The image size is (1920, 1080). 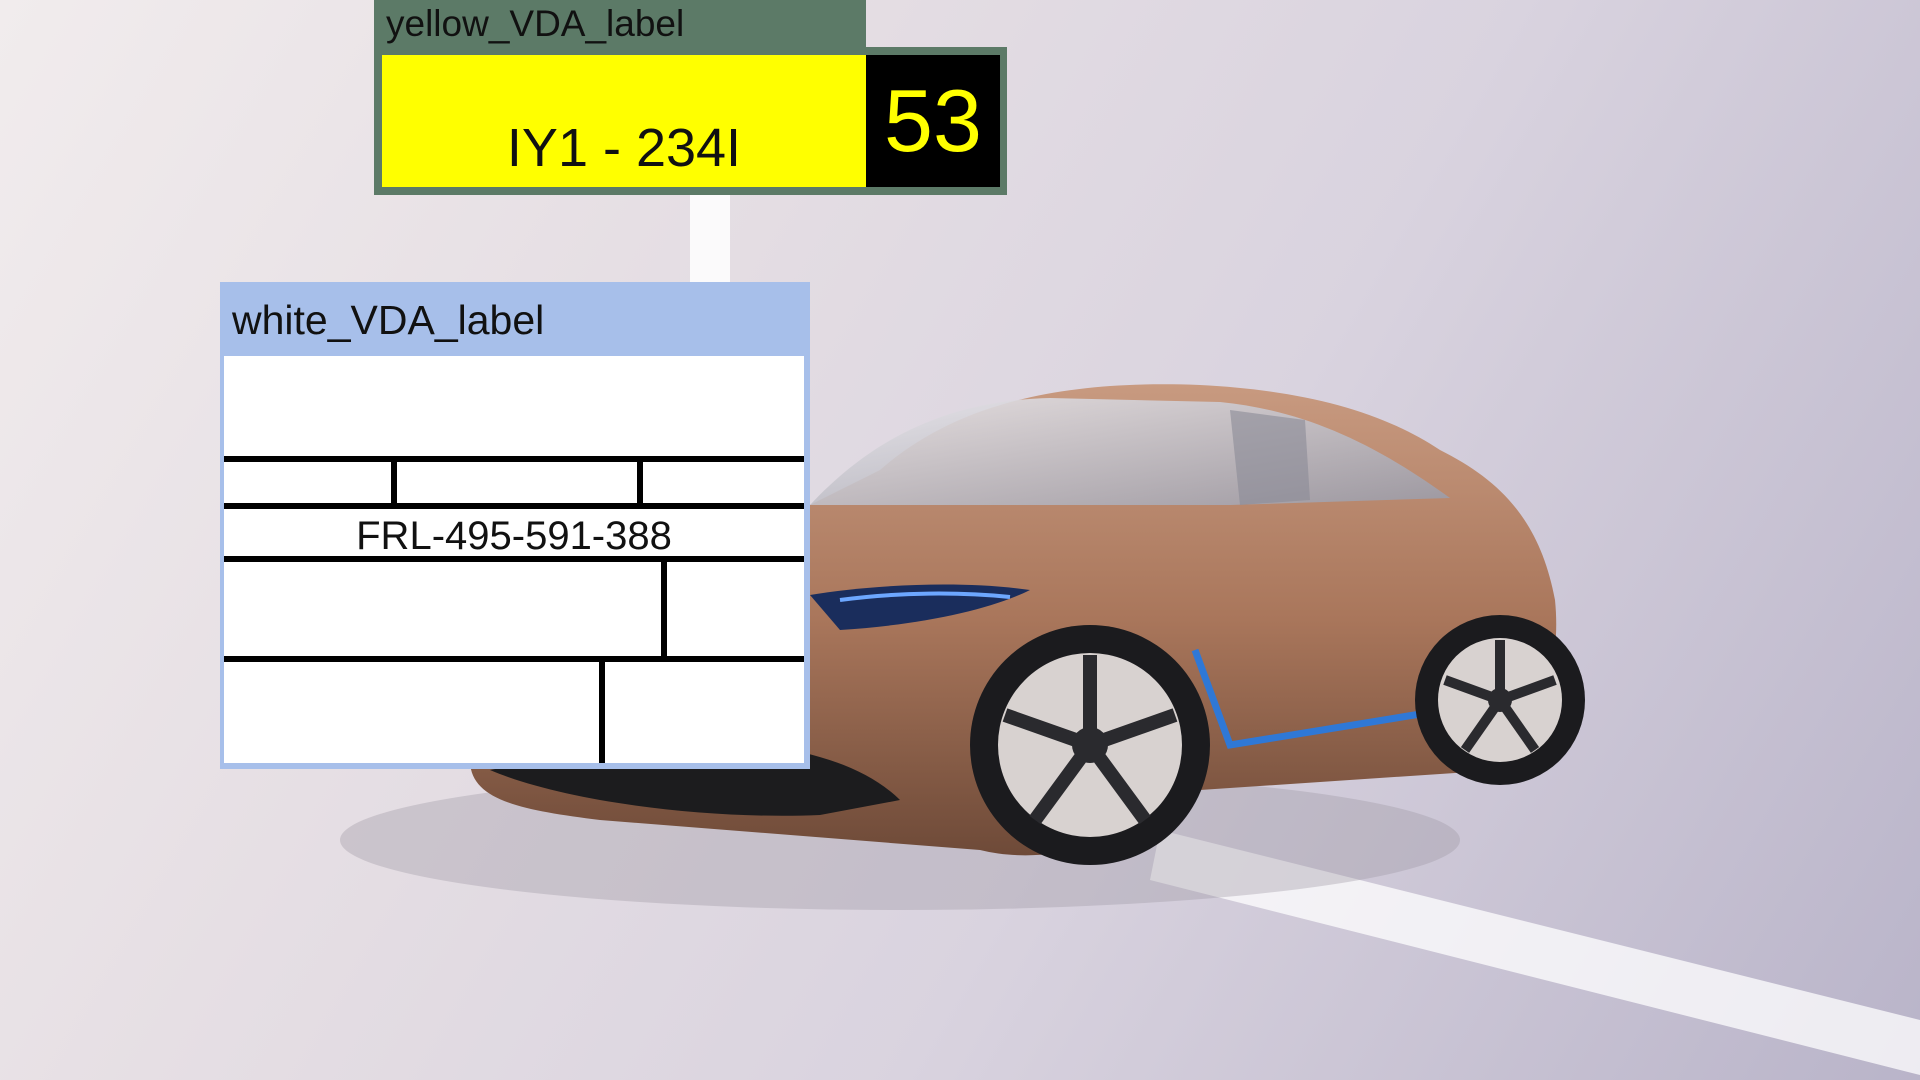 I want to click on white-label-grid: FRL-495-591-388, so click(x=514, y=559).